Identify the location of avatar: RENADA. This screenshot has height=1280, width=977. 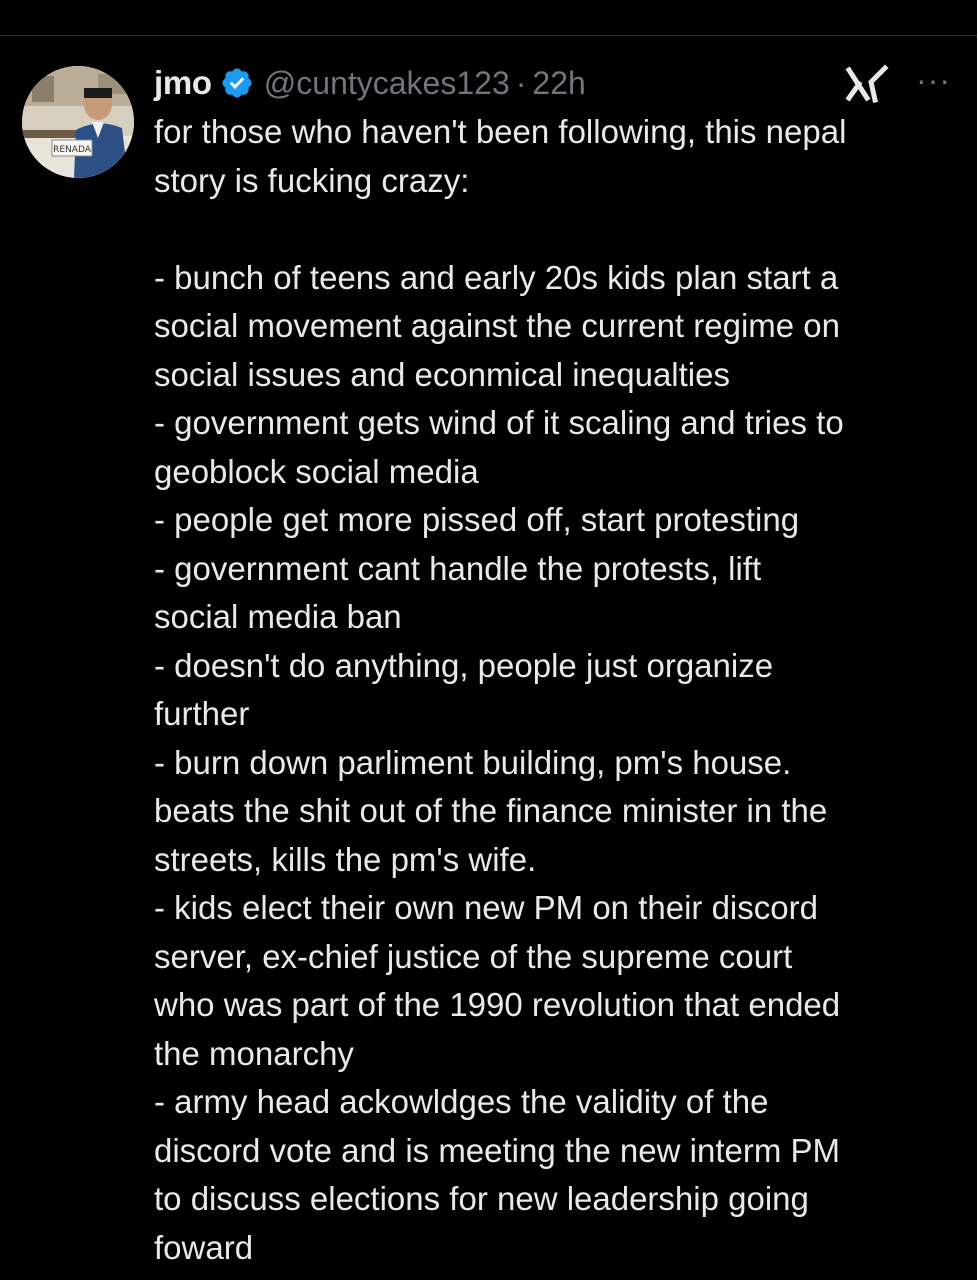
(78, 122).